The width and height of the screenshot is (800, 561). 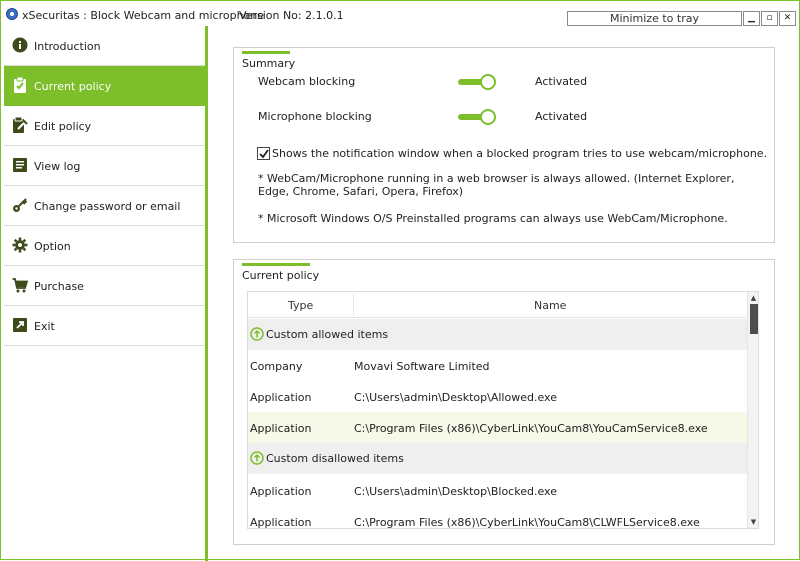 What do you see at coordinates (20, 125) in the screenshot?
I see `edit-clipboard-icon` at bounding box center [20, 125].